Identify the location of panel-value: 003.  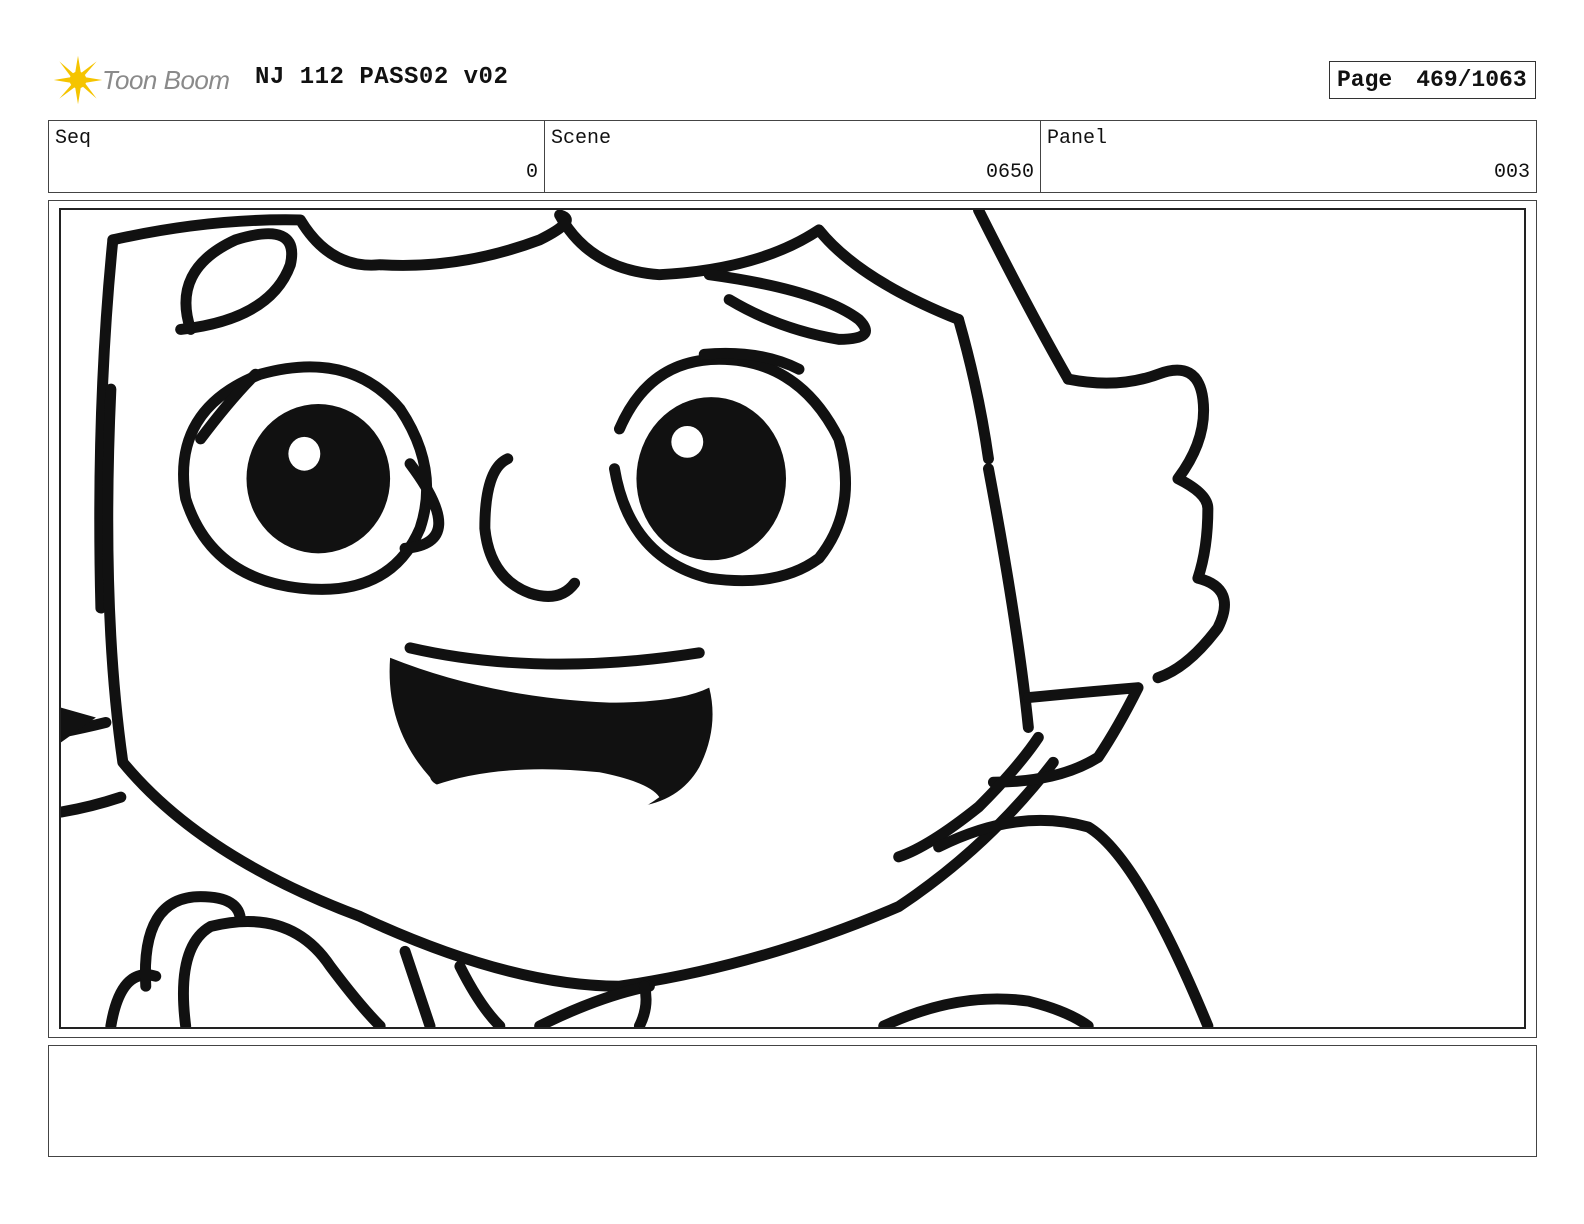
(1511, 172).